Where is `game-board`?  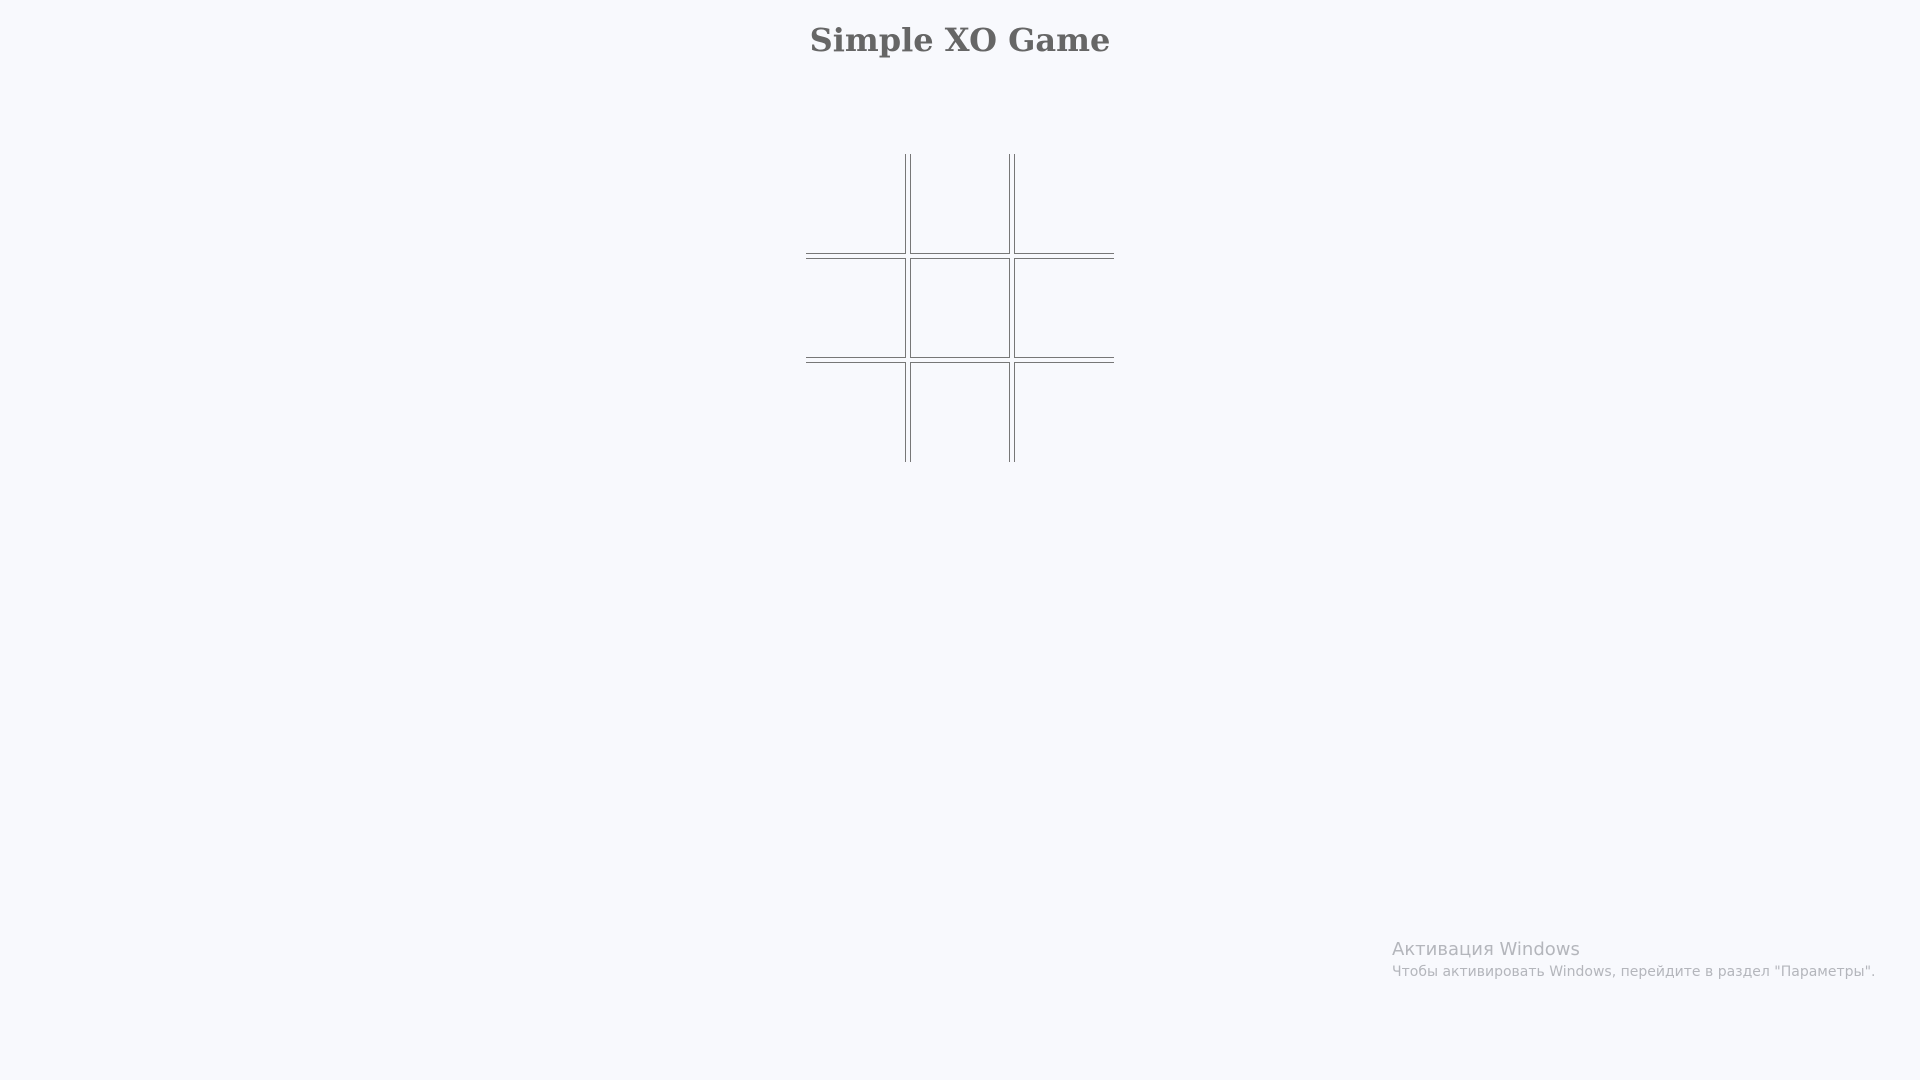 game-board is located at coordinates (960, 308).